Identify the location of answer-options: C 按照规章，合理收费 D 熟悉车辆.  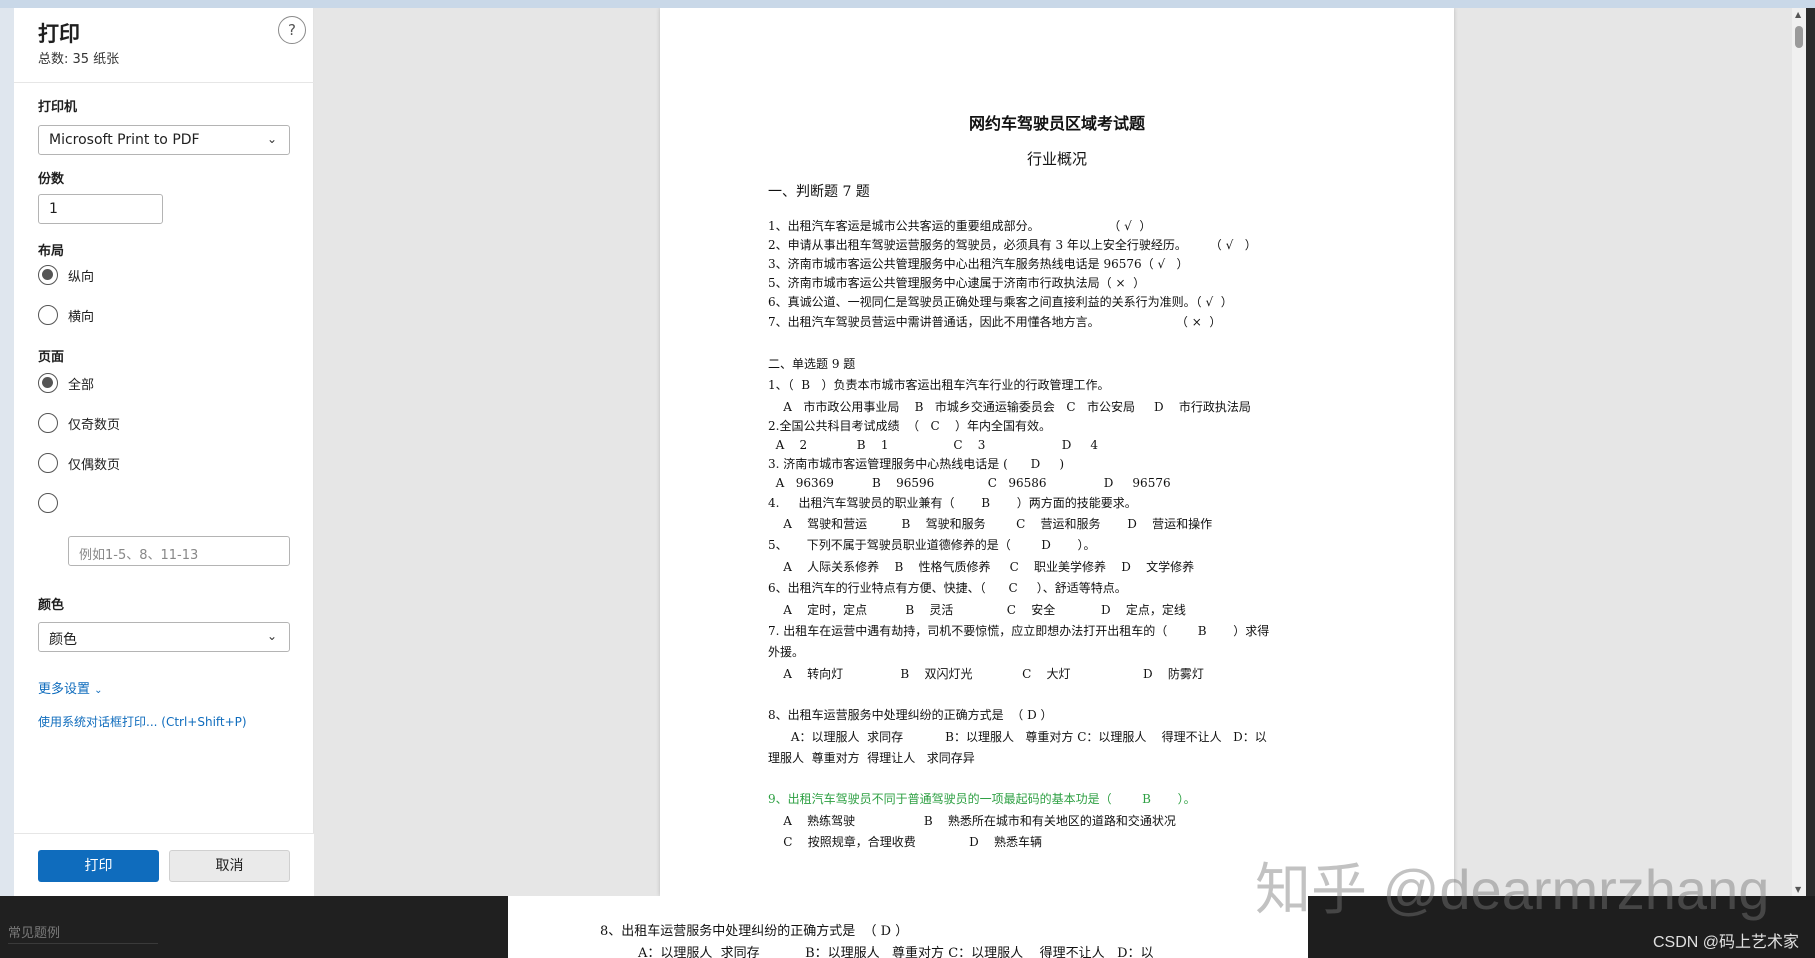
(905, 842).